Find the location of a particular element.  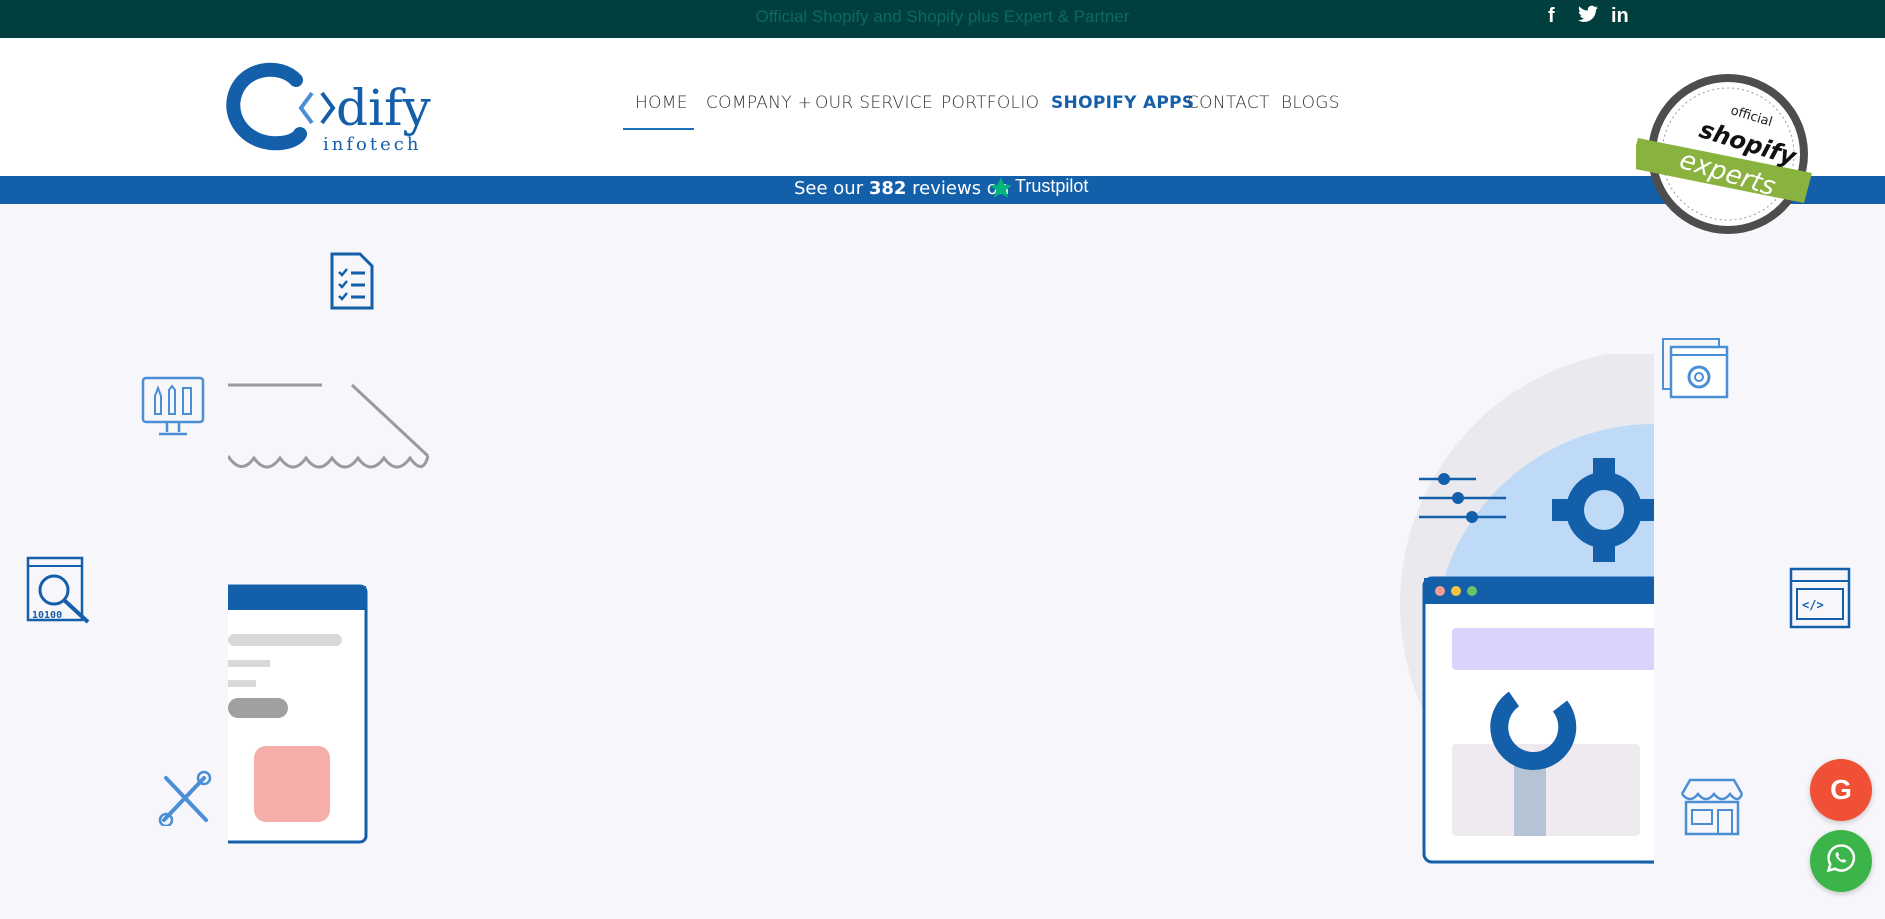

data-search-icon: 10100 is located at coordinates (60, 593).